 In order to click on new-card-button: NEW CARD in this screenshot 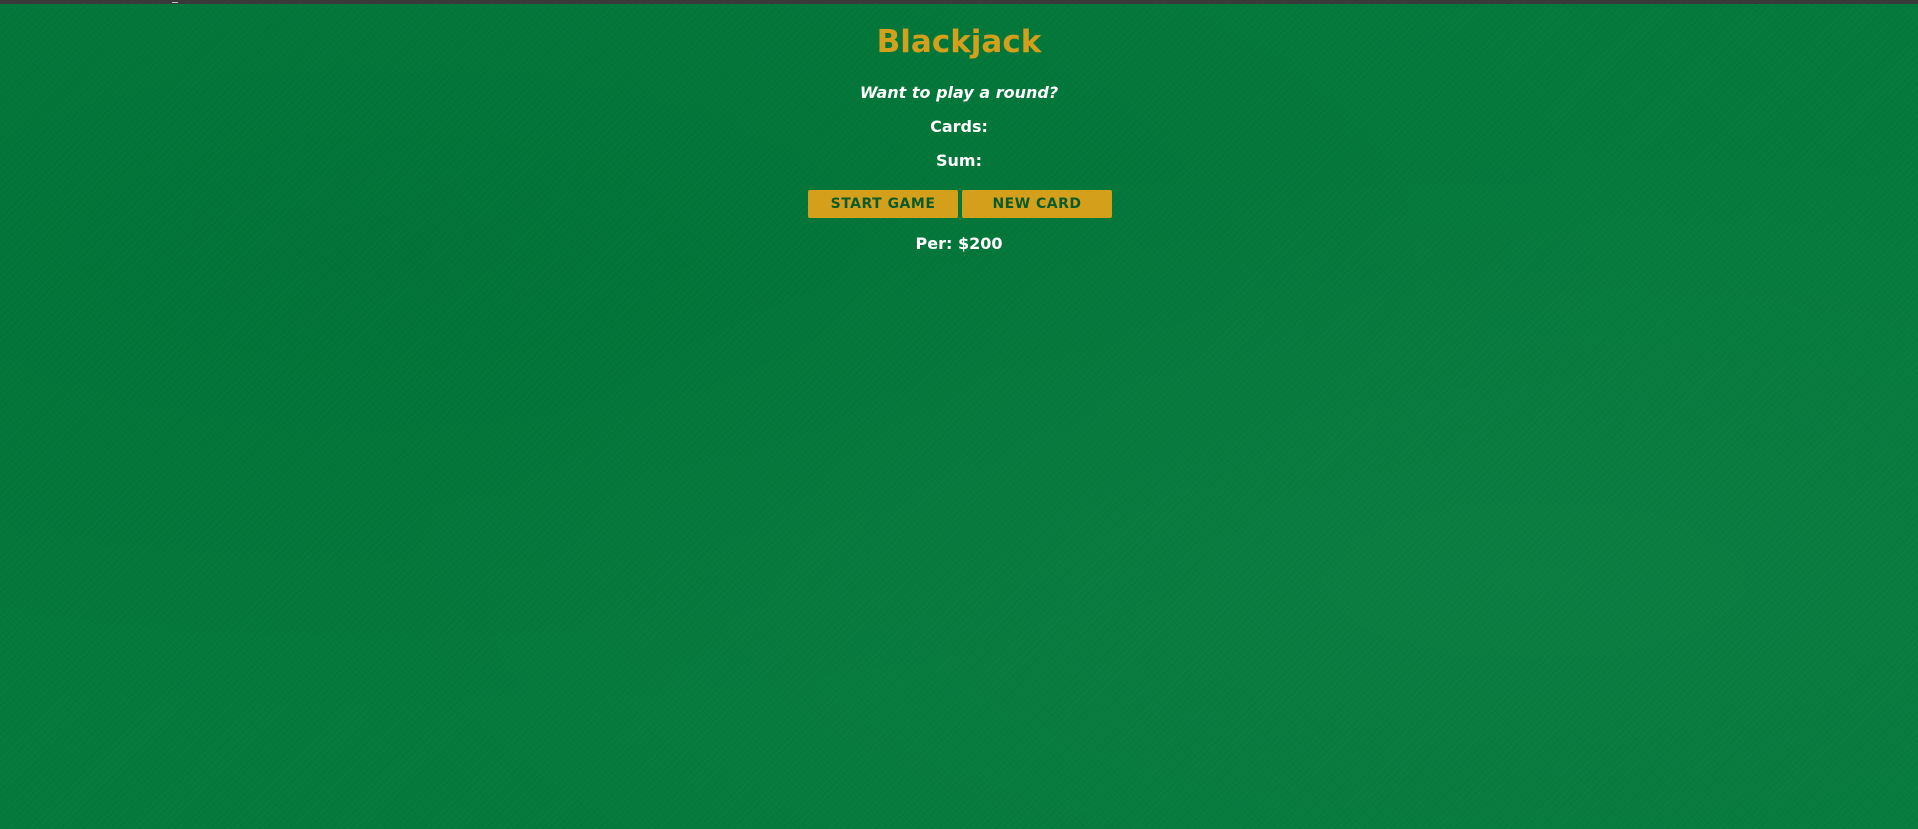, I will do `click(1037, 204)`.